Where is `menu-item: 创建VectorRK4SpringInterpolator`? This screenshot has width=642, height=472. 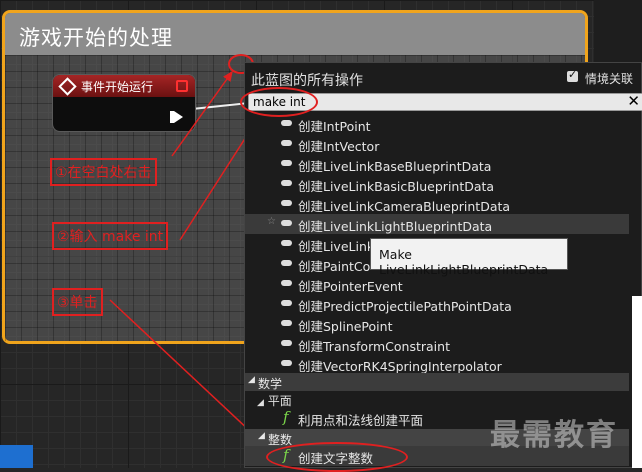 menu-item: 创建VectorRK4SpringInterpolator is located at coordinates (437, 364).